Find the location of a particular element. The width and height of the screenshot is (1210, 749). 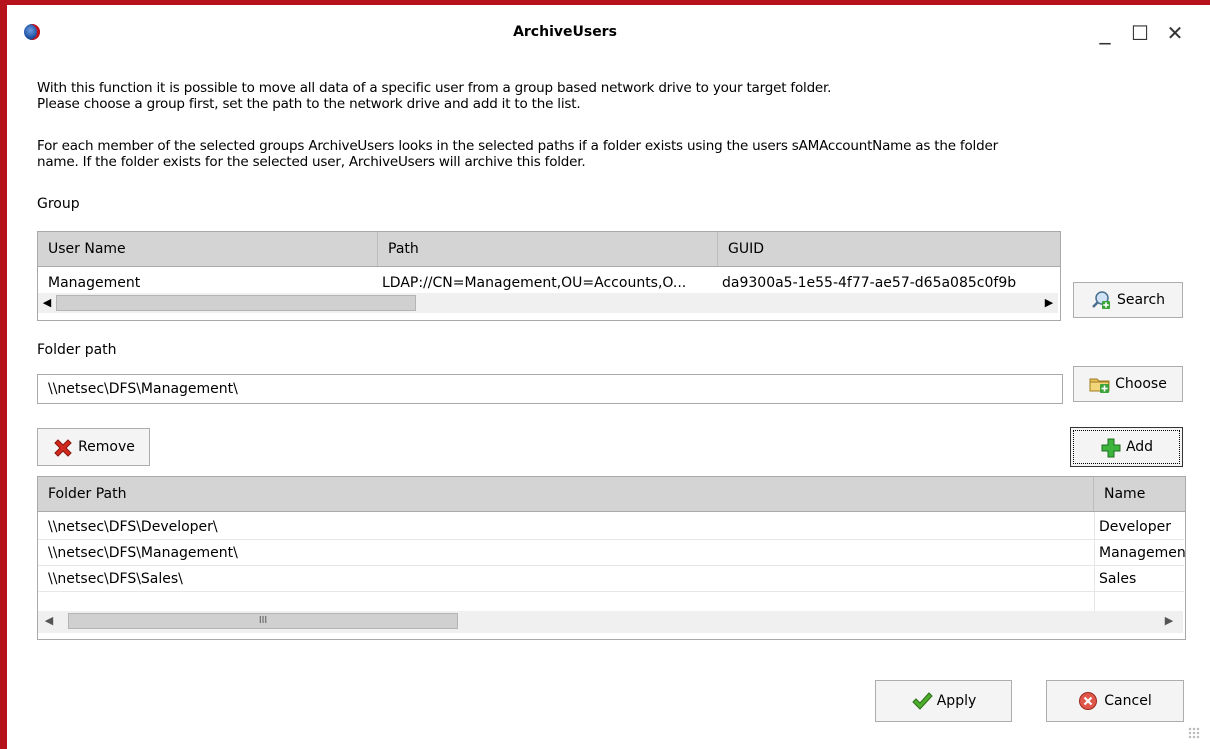

folder-row-name: Developer is located at coordinates (1140, 527).